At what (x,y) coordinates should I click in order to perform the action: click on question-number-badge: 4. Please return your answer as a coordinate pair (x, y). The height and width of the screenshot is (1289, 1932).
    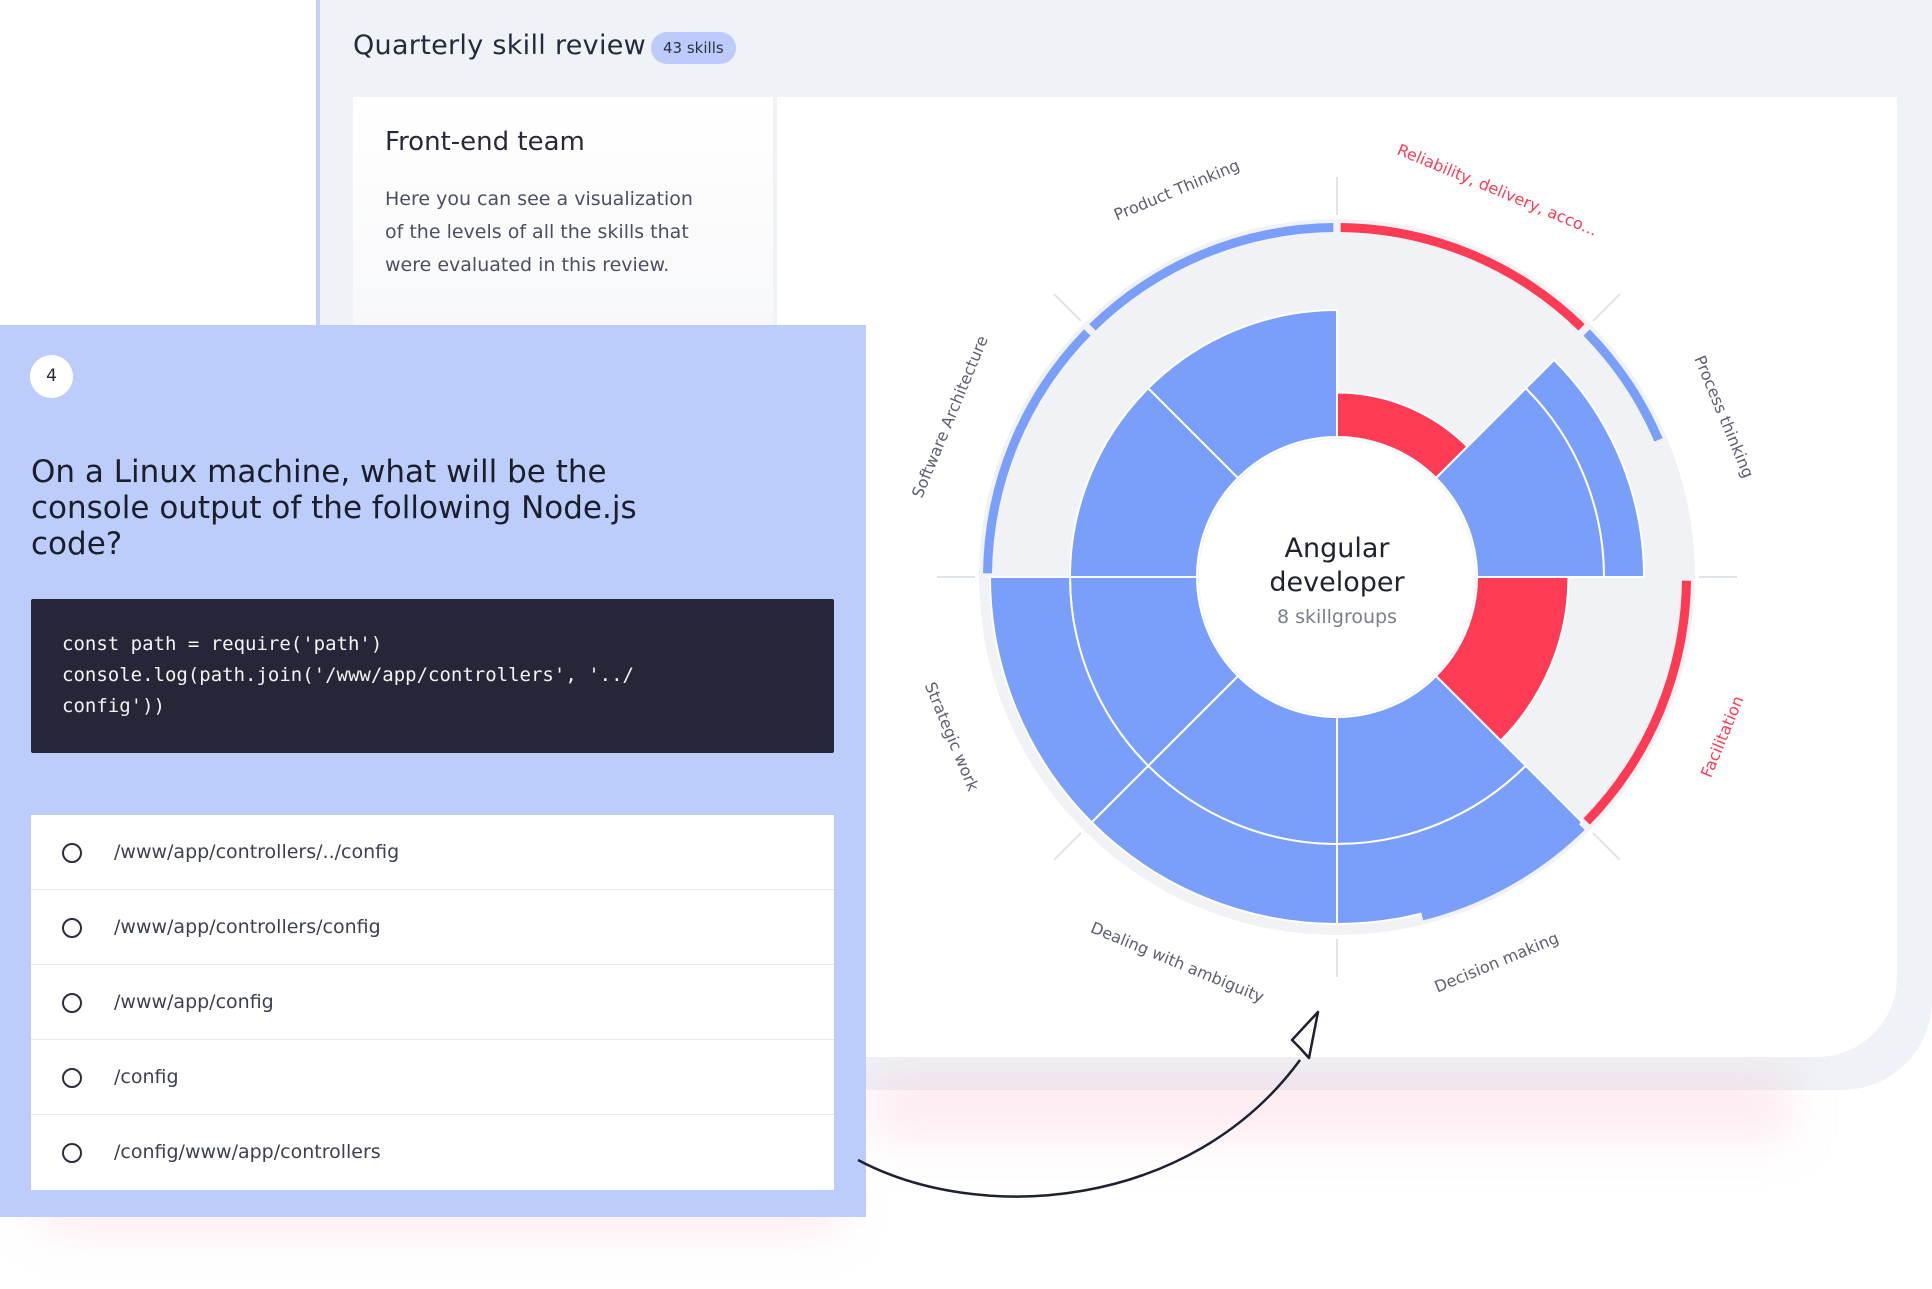
    Looking at the image, I should click on (51, 376).